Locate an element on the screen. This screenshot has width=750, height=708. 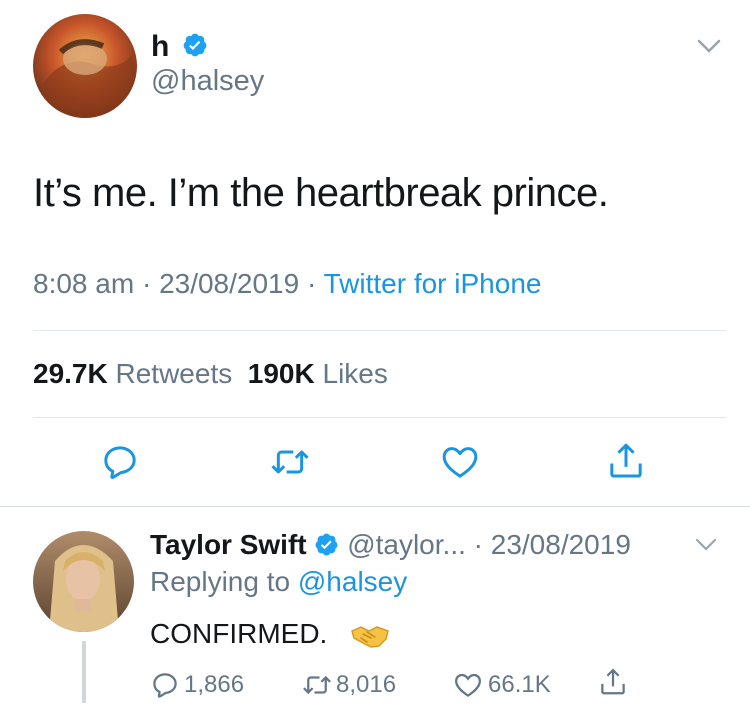
like-count: 66.1K is located at coordinates (519, 684).